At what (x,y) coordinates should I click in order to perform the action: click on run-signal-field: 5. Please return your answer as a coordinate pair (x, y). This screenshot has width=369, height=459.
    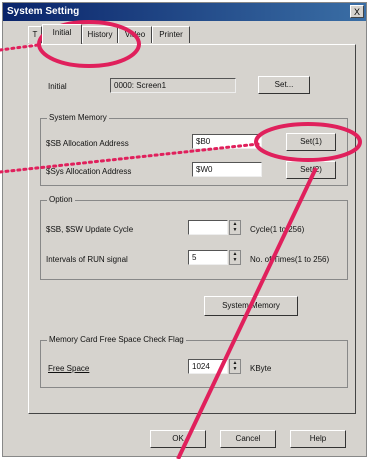
    Looking at the image, I should click on (208, 257).